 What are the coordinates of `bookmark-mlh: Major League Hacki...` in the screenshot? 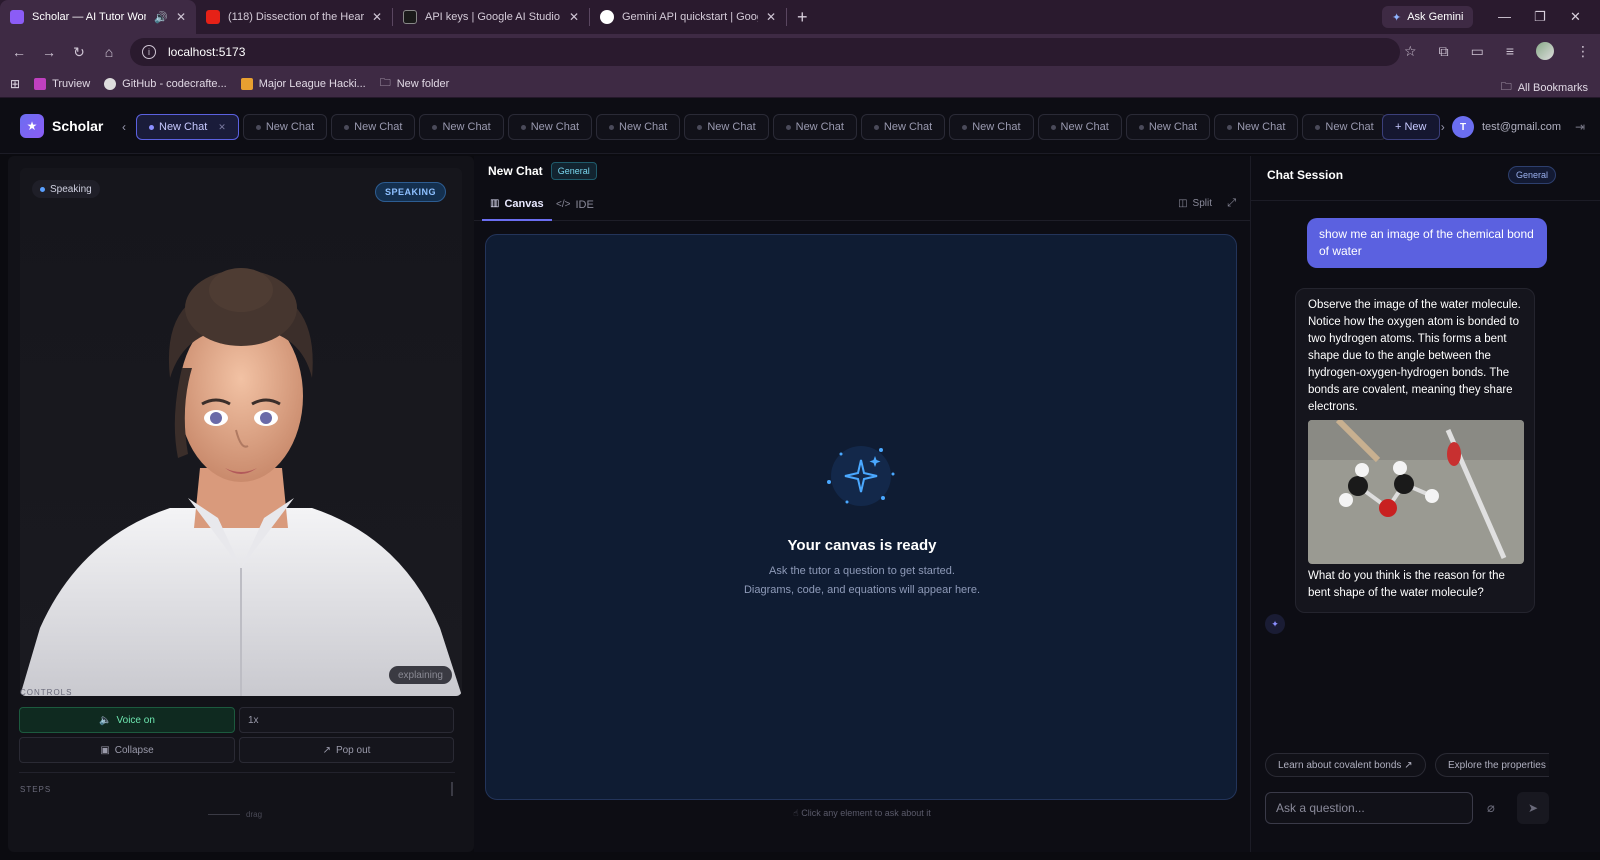 It's located at (303, 83).